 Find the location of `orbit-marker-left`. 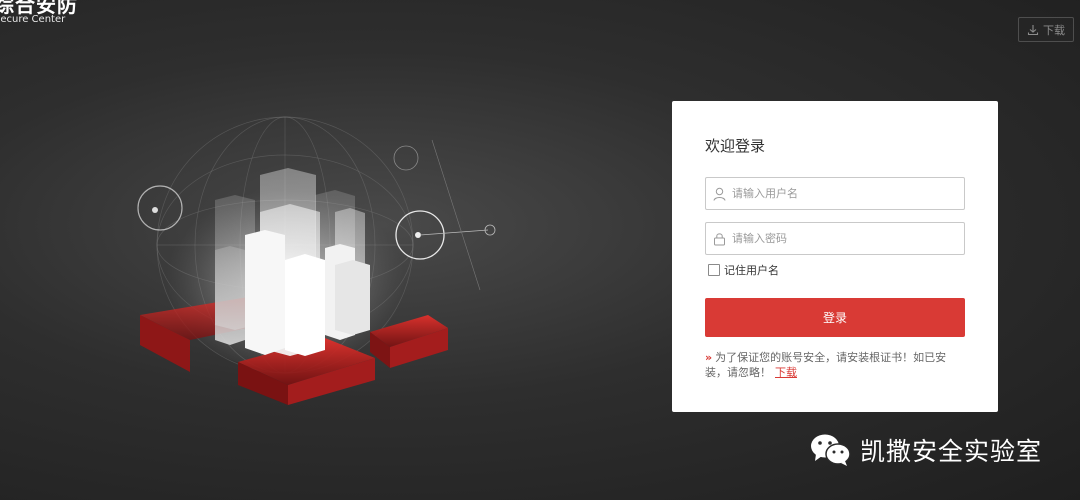

orbit-marker-left is located at coordinates (160, 208).